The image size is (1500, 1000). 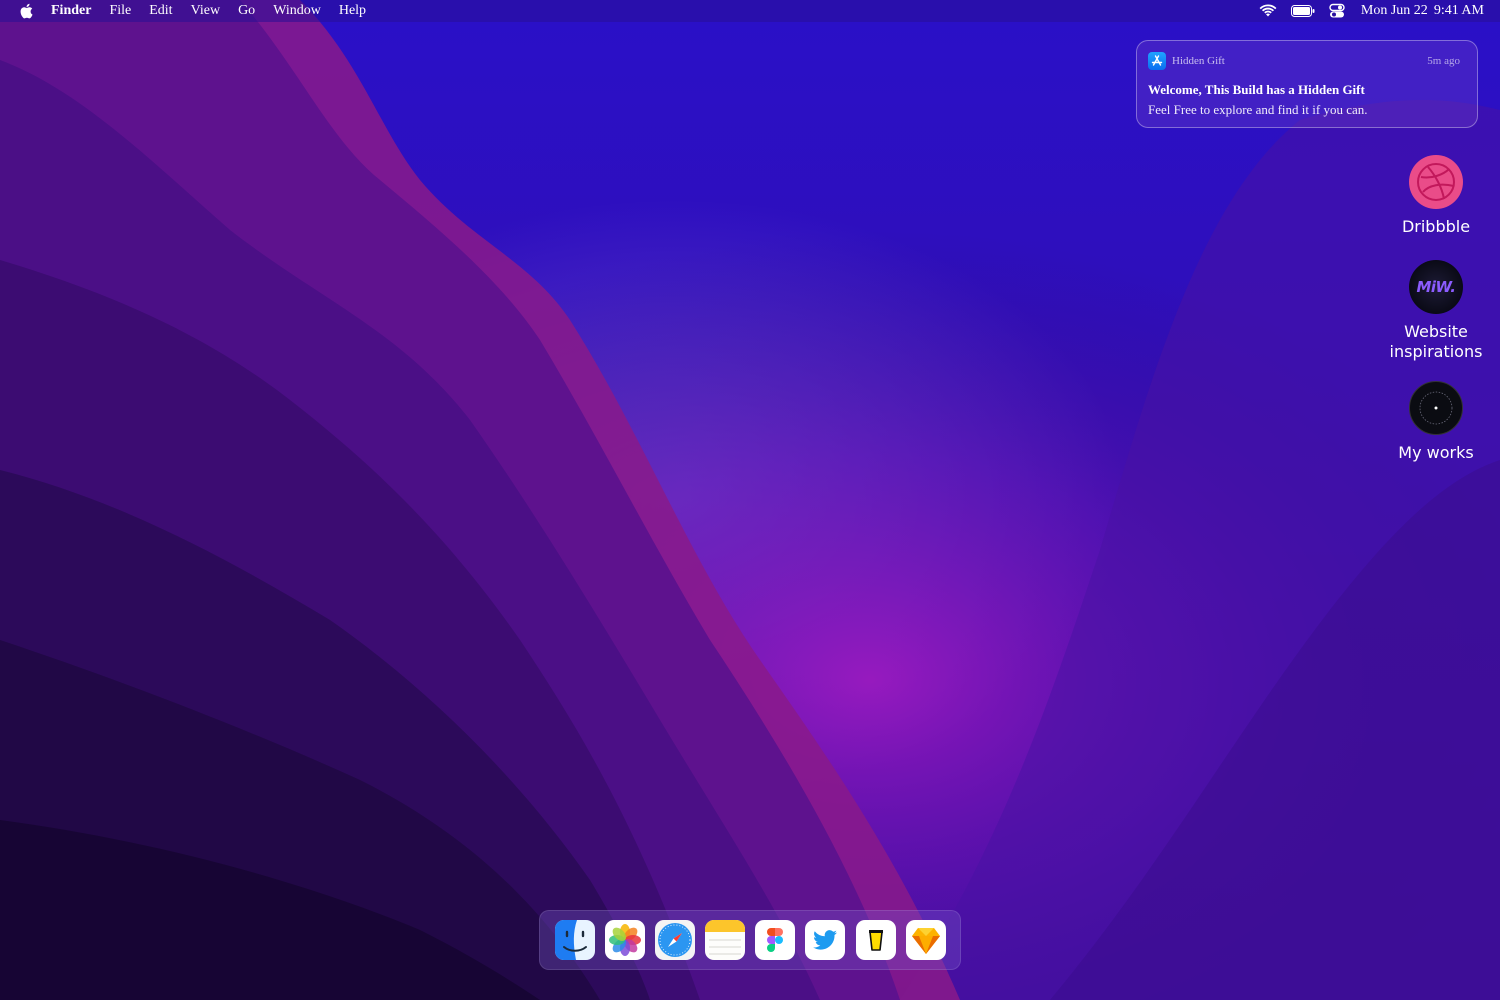 What do you see at coordinates (352, 11) in the screenshot?
I see `menu-help: Help` at bounding box center [352, 11].